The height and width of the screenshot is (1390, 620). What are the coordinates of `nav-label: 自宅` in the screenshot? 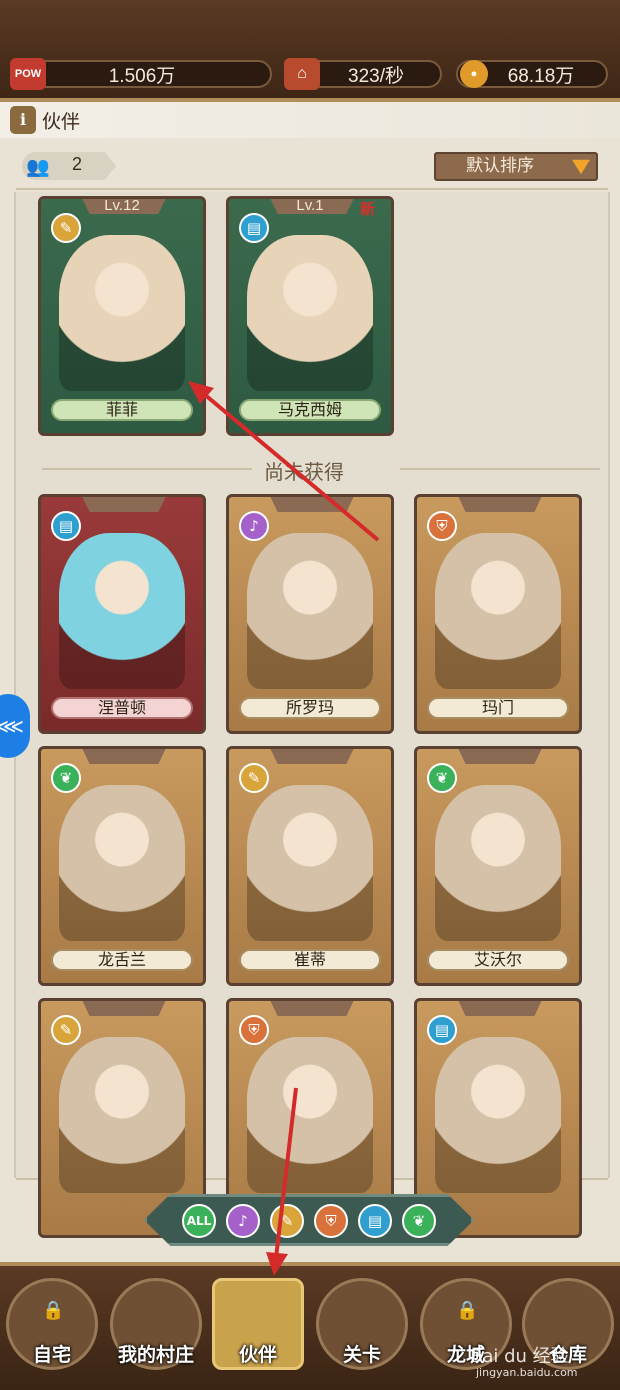 It's located at (51, 1355).